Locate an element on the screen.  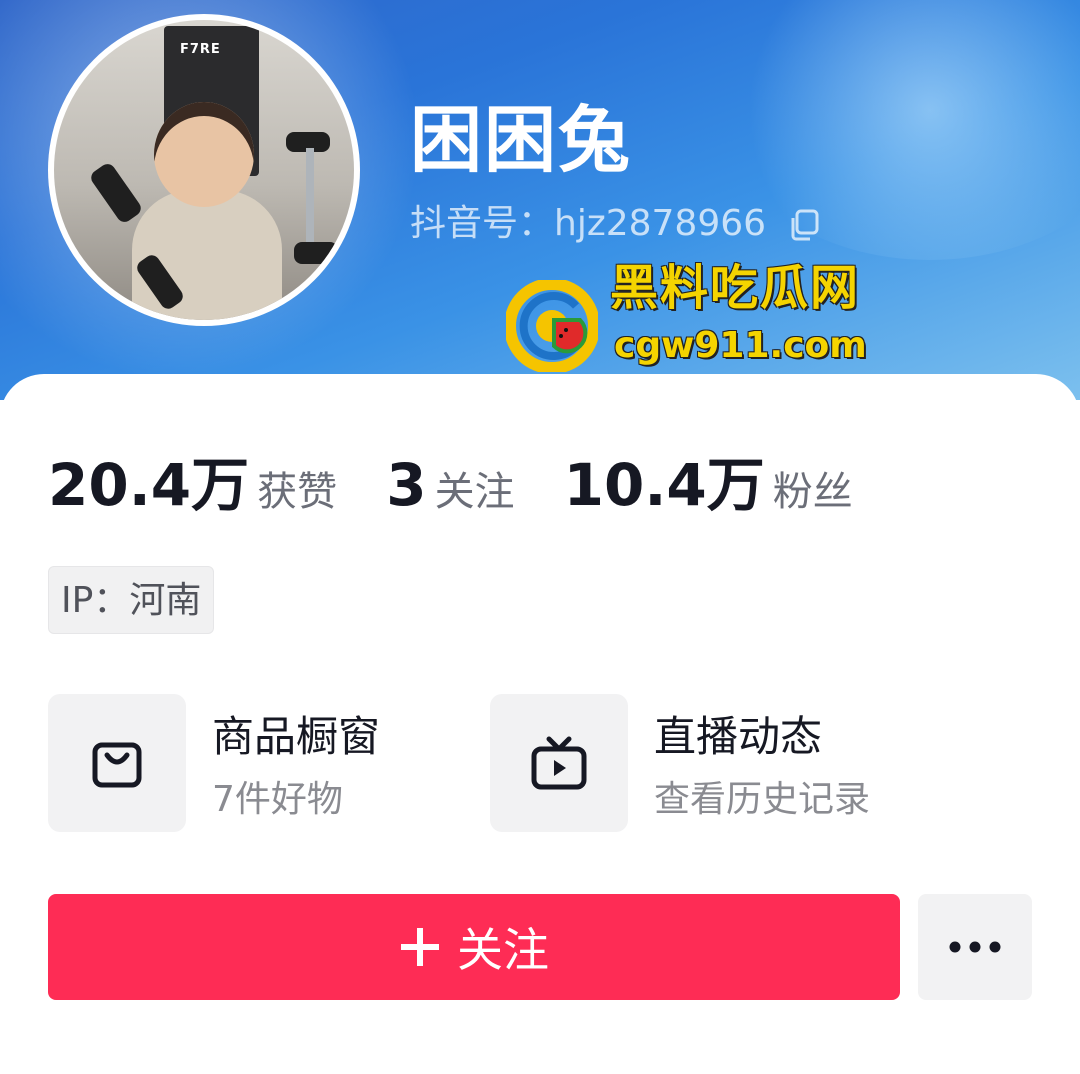
more-dots-icon is located at coordinates (975, 947).